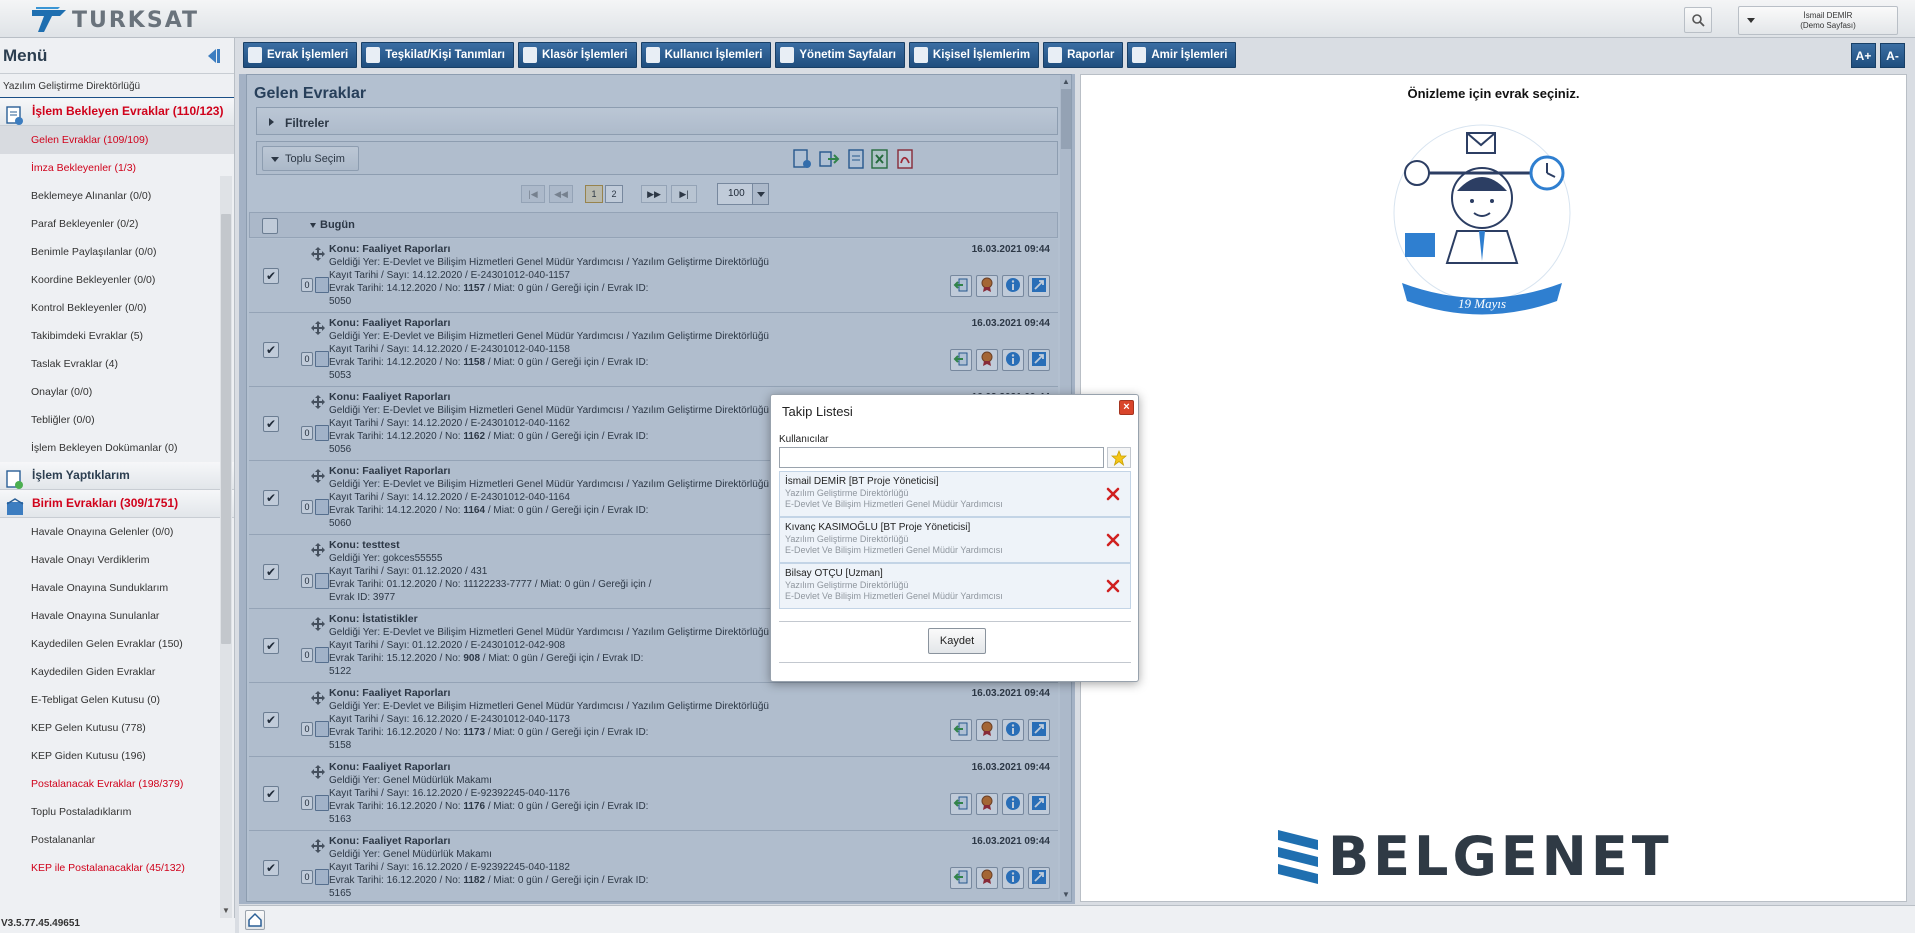 This screenshot has height=933, width=1915. I want to click on sidebar-item: Taslak Evraklar (4), so click(117, 364).